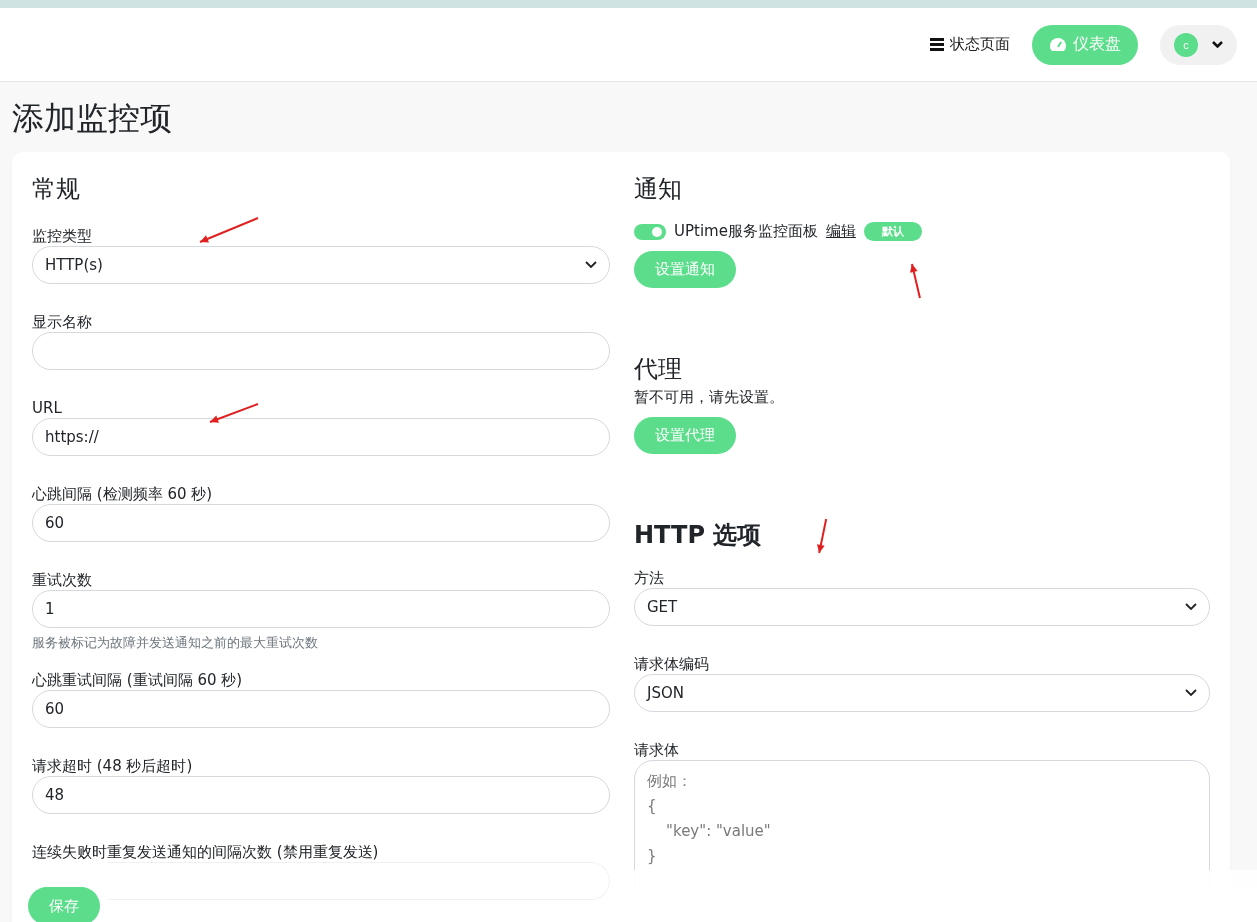 Image resolution: width=1257 pixels, height=922 pixels. Describe the element at coordinates (840, 231) in the screenshot. I see `edit-link: 编辑` at that location.